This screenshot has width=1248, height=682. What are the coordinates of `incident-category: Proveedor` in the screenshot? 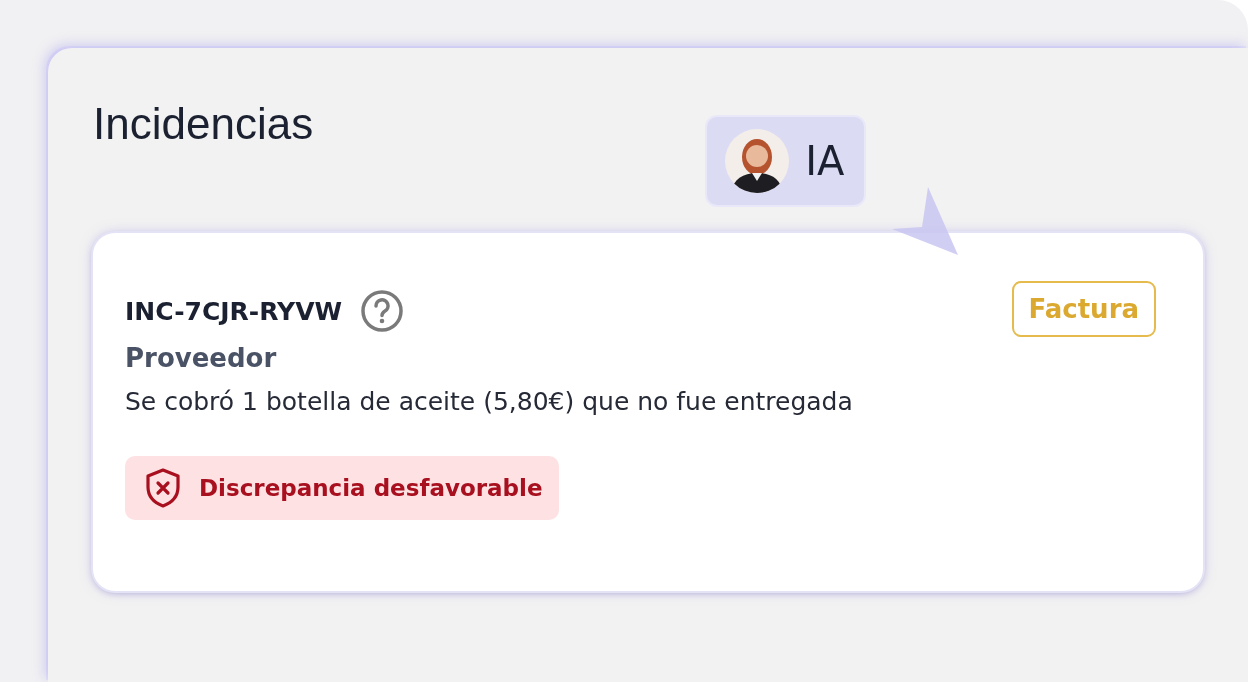 It's located at (201, 358).